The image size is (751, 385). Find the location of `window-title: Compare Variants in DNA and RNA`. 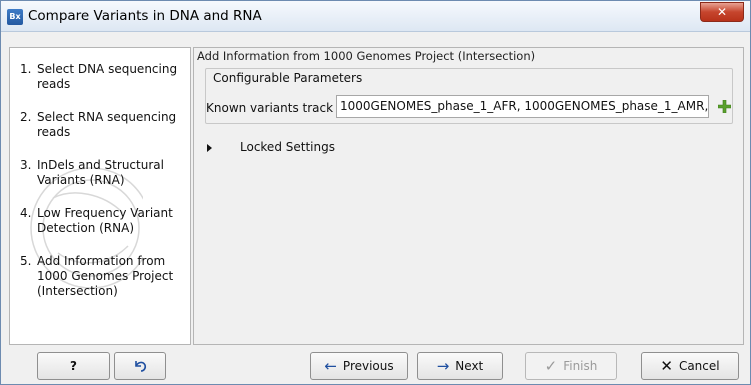

window-title: Compare Variants in DNA and RNA is located at coordinates (145, 16).